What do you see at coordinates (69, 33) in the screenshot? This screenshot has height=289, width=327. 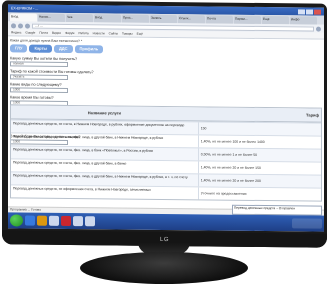 I see `bookmark-item: Форум` at bounding box center [69, 33].